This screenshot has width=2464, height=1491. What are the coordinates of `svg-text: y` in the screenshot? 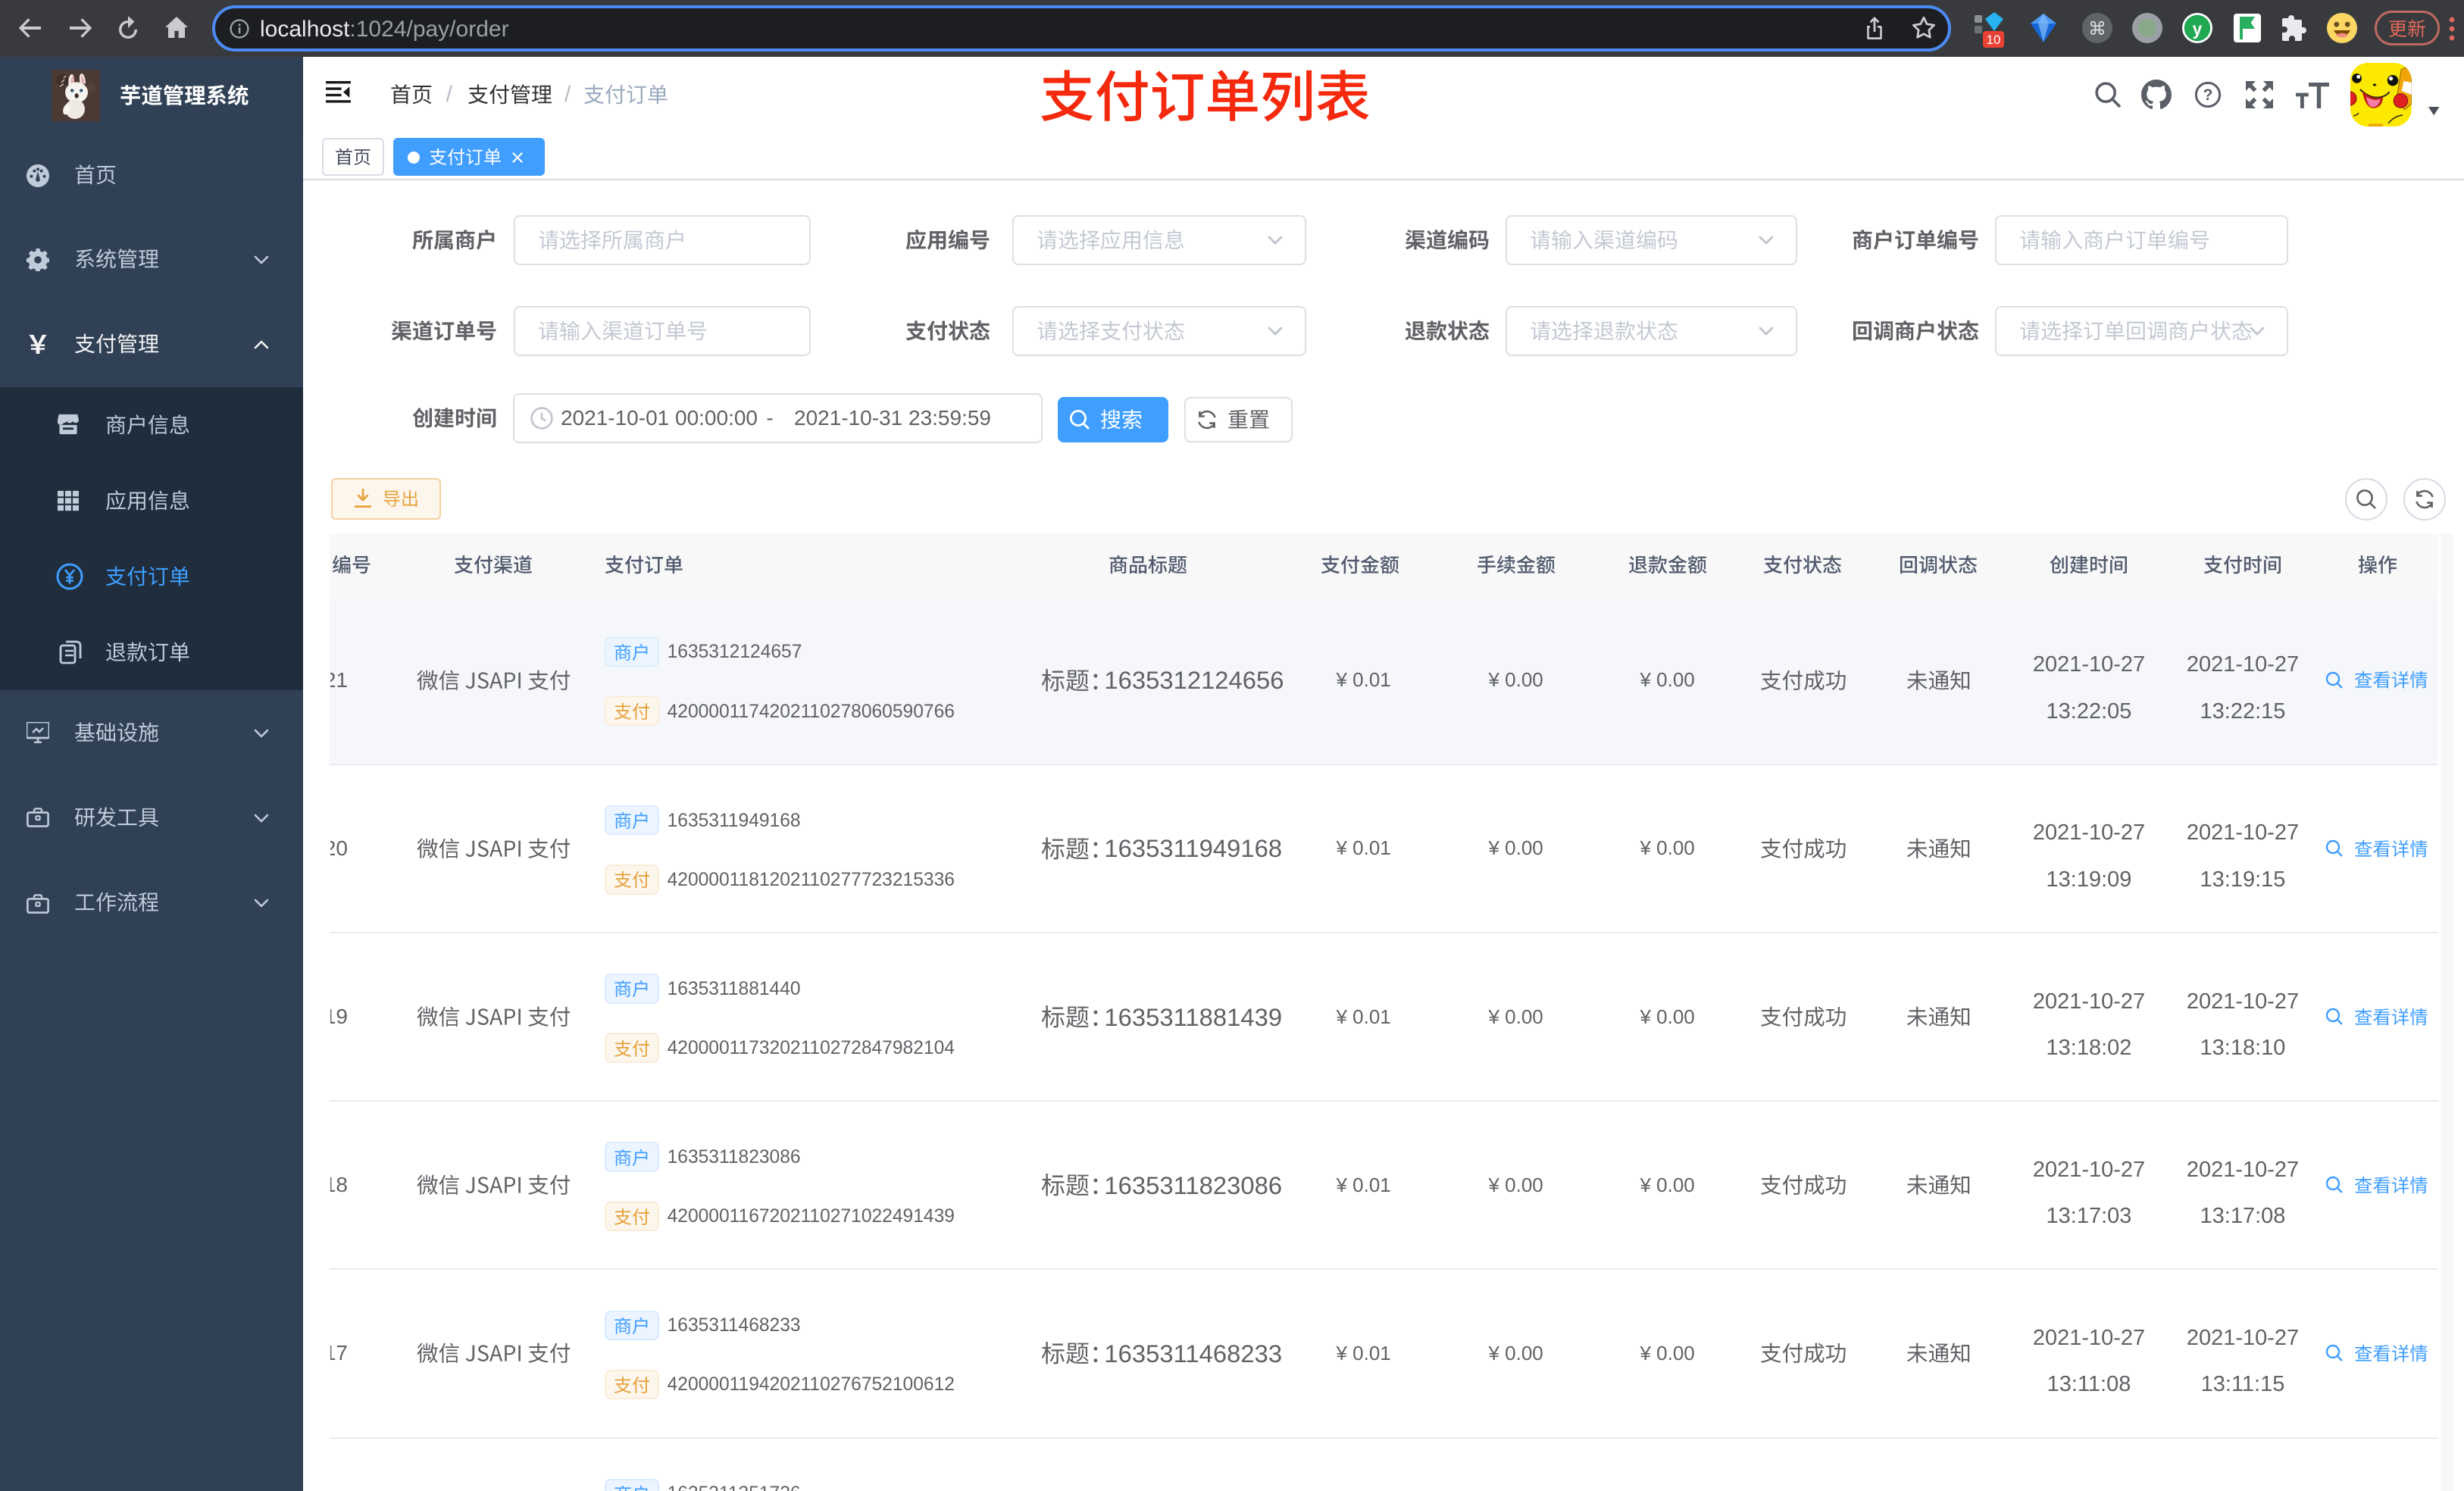 It's located at (2198, 29).